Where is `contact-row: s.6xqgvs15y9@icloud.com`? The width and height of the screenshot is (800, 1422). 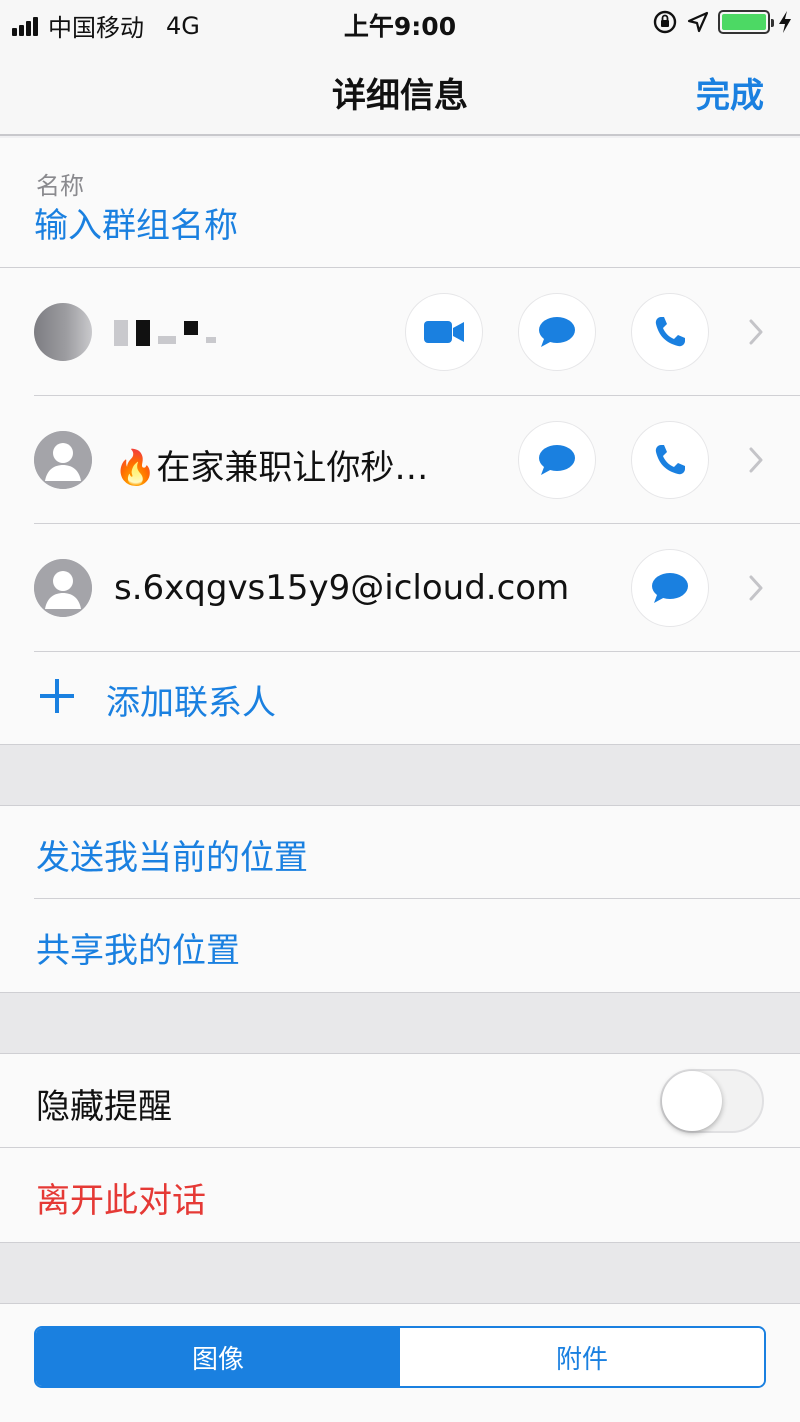 contact-row: s.6xqgvs15y9@icloud.com is located at coordinates (400, 588).